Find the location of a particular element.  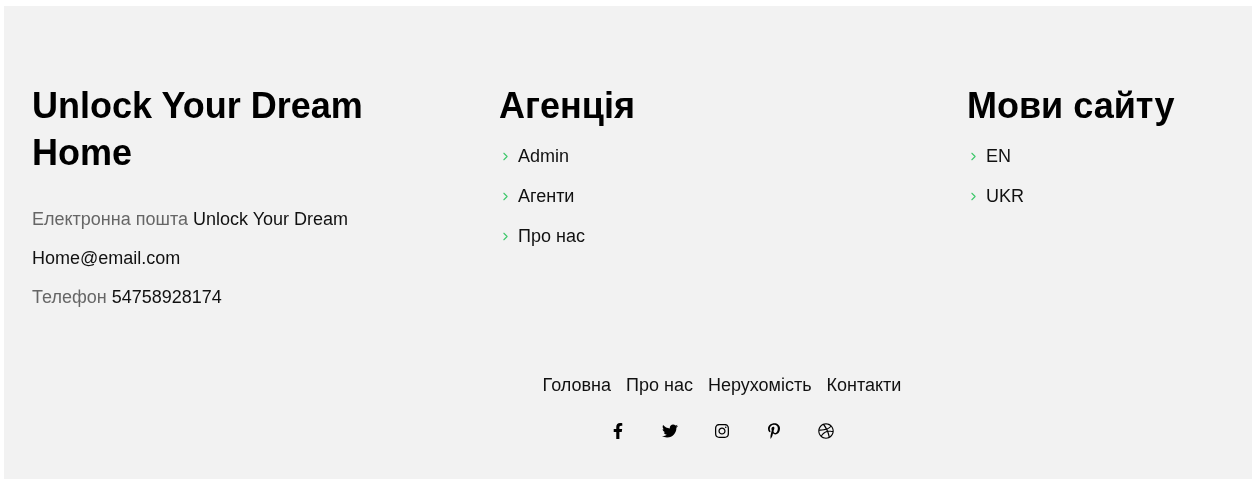

dribbble-icon is located at coordinates (826, 431).